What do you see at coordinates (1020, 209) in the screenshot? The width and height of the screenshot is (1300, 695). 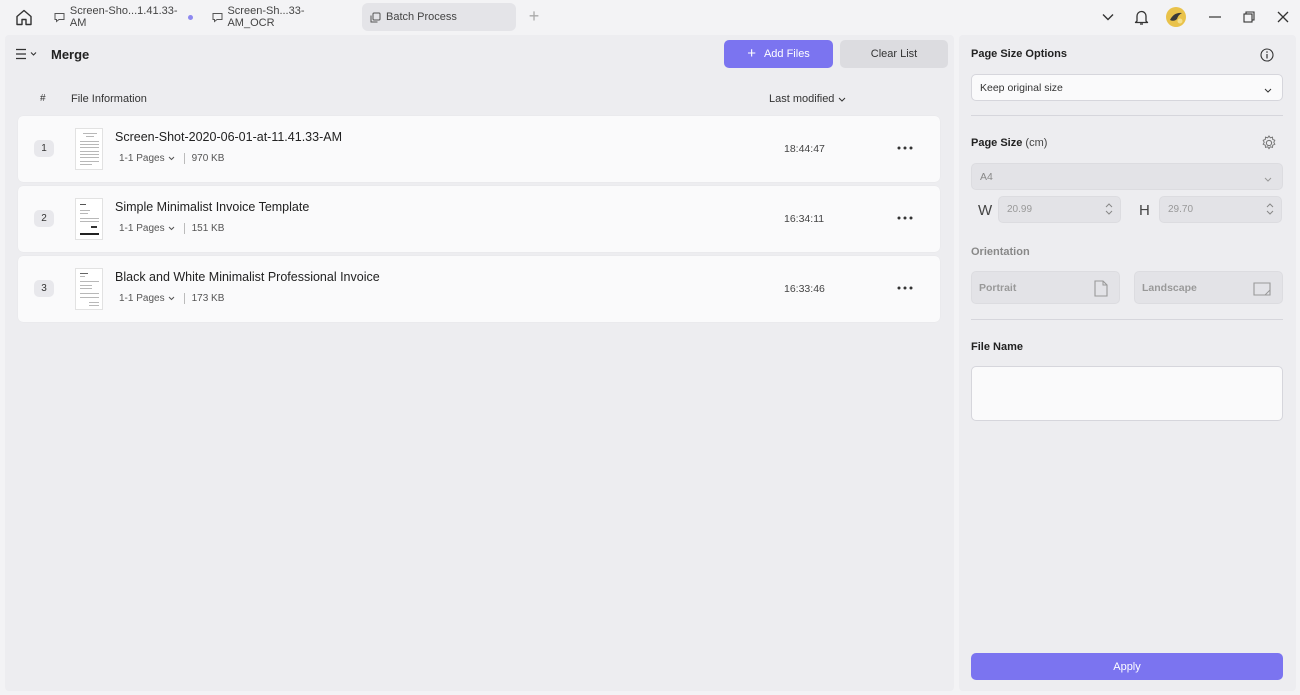 I see `width-value: 20.99` at bounding box center [1020, 209].